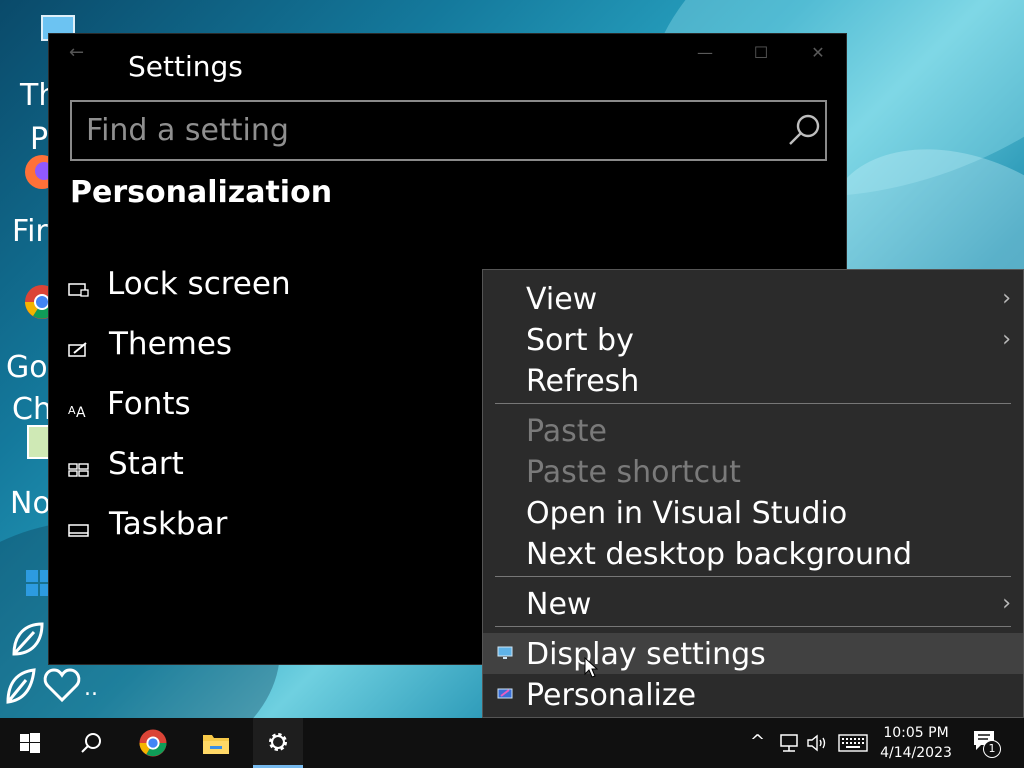  I want to click on folder-icon, so click(216, 744).